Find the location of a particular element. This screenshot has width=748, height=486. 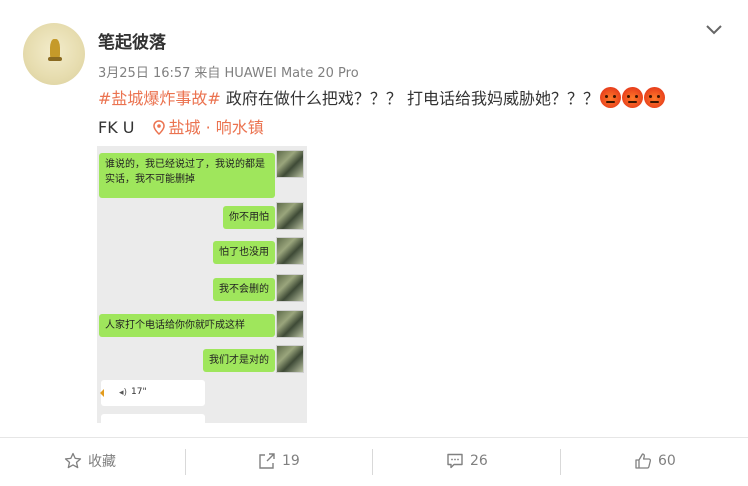

comment-icon is located at coordinates (455, 461).